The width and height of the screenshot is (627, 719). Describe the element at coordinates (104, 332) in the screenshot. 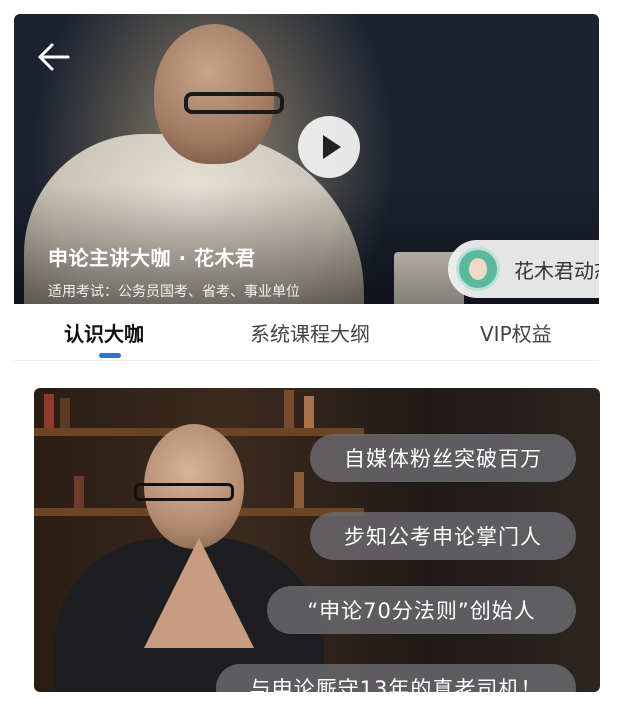

I see `tab-know-expert: 认识大咖` at that location.